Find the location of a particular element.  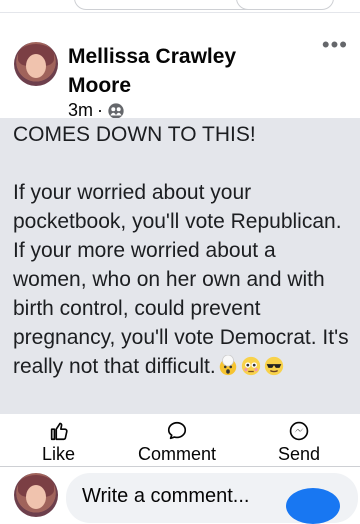

author-name: Mellissa Crawley Moore is located at coordinates (183, 71).